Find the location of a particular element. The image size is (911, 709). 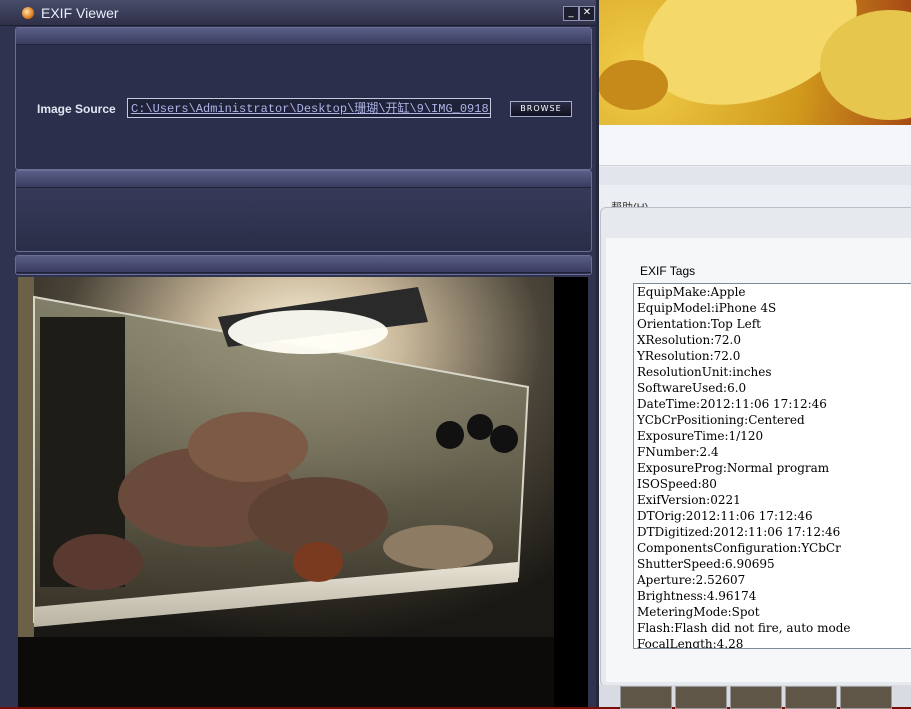

image-source-label: Image Source is located at coordinates (76, 109).